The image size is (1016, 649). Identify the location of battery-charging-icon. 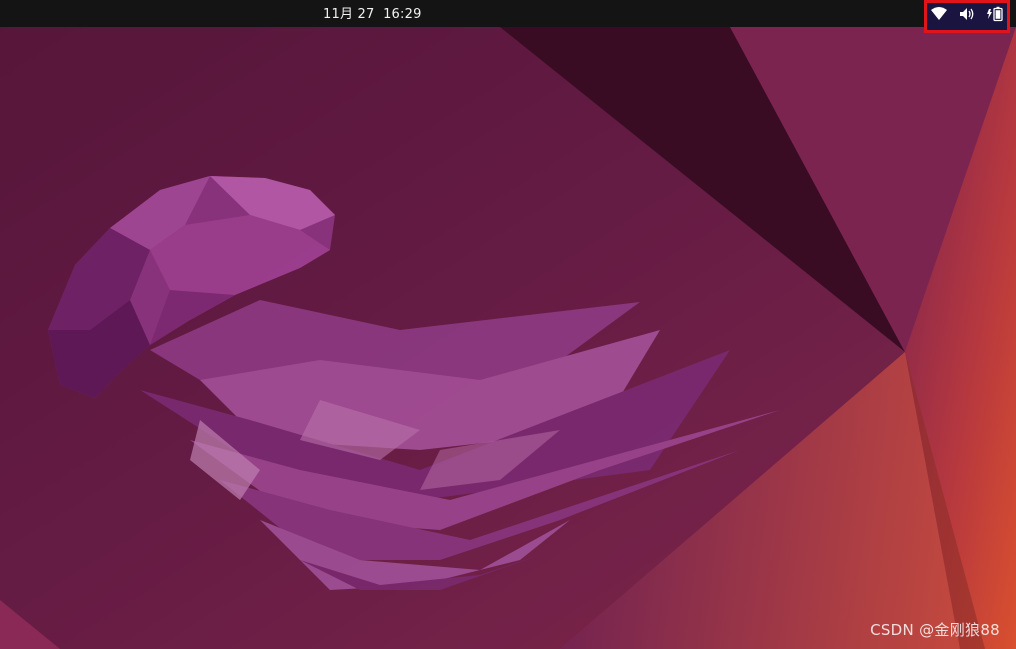
(995, 14).